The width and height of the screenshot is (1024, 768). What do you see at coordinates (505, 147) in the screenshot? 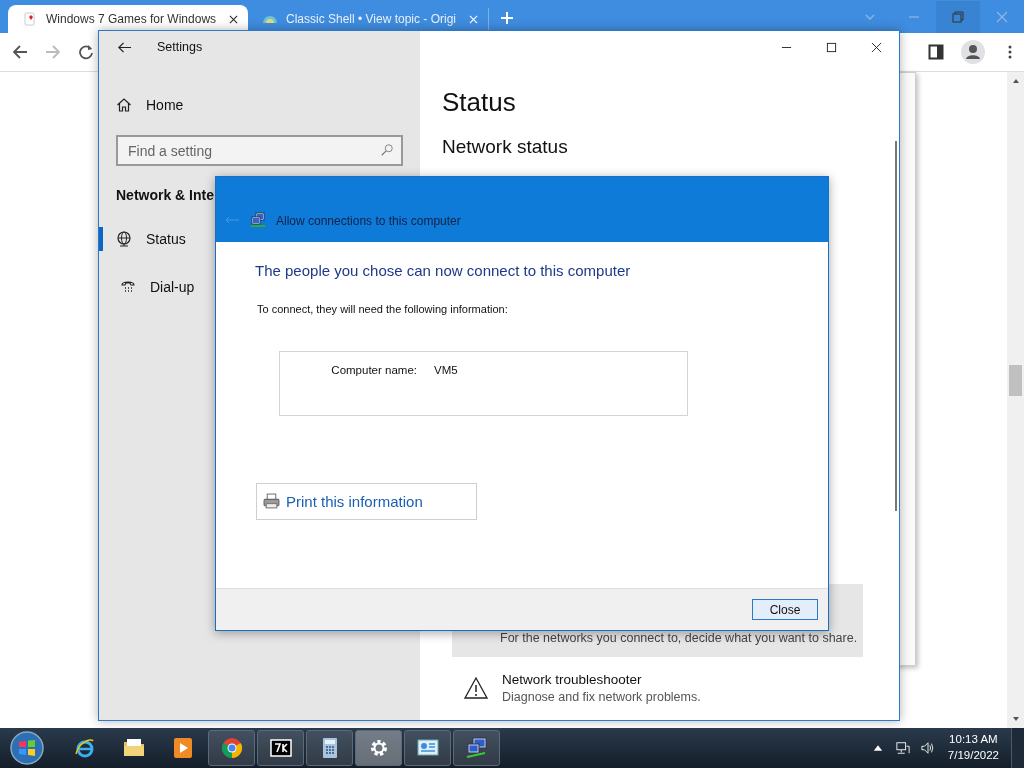
I see `section-heading: Network status` at bounding box center [505, 147].